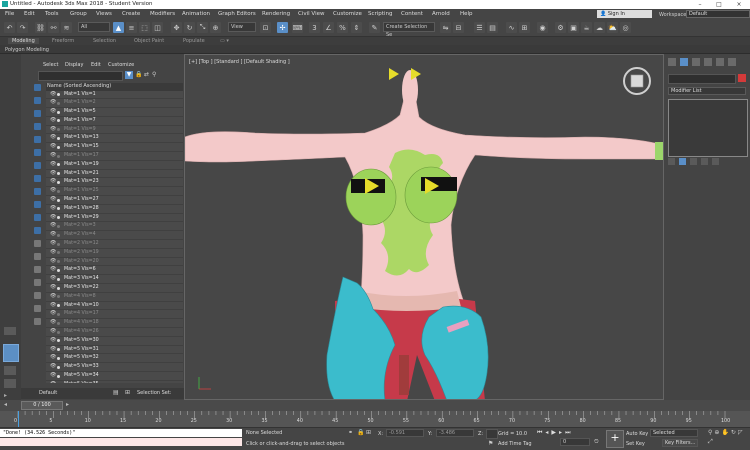 This screenshot has width=750, height=450. I want to click on maximize-button: □, so click(719, 4).